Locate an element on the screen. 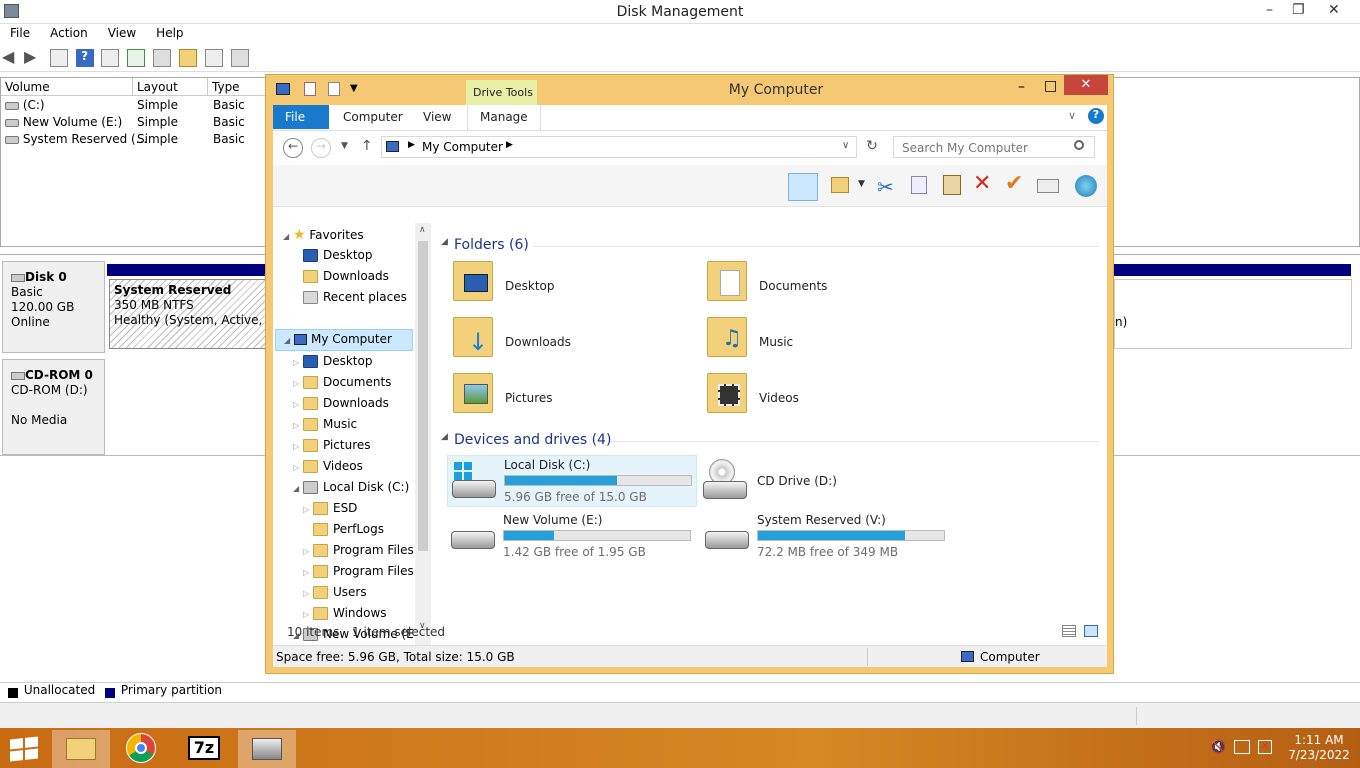  nav-comp-pictures: ▷ Pictures is located at coordinates (332, 448).